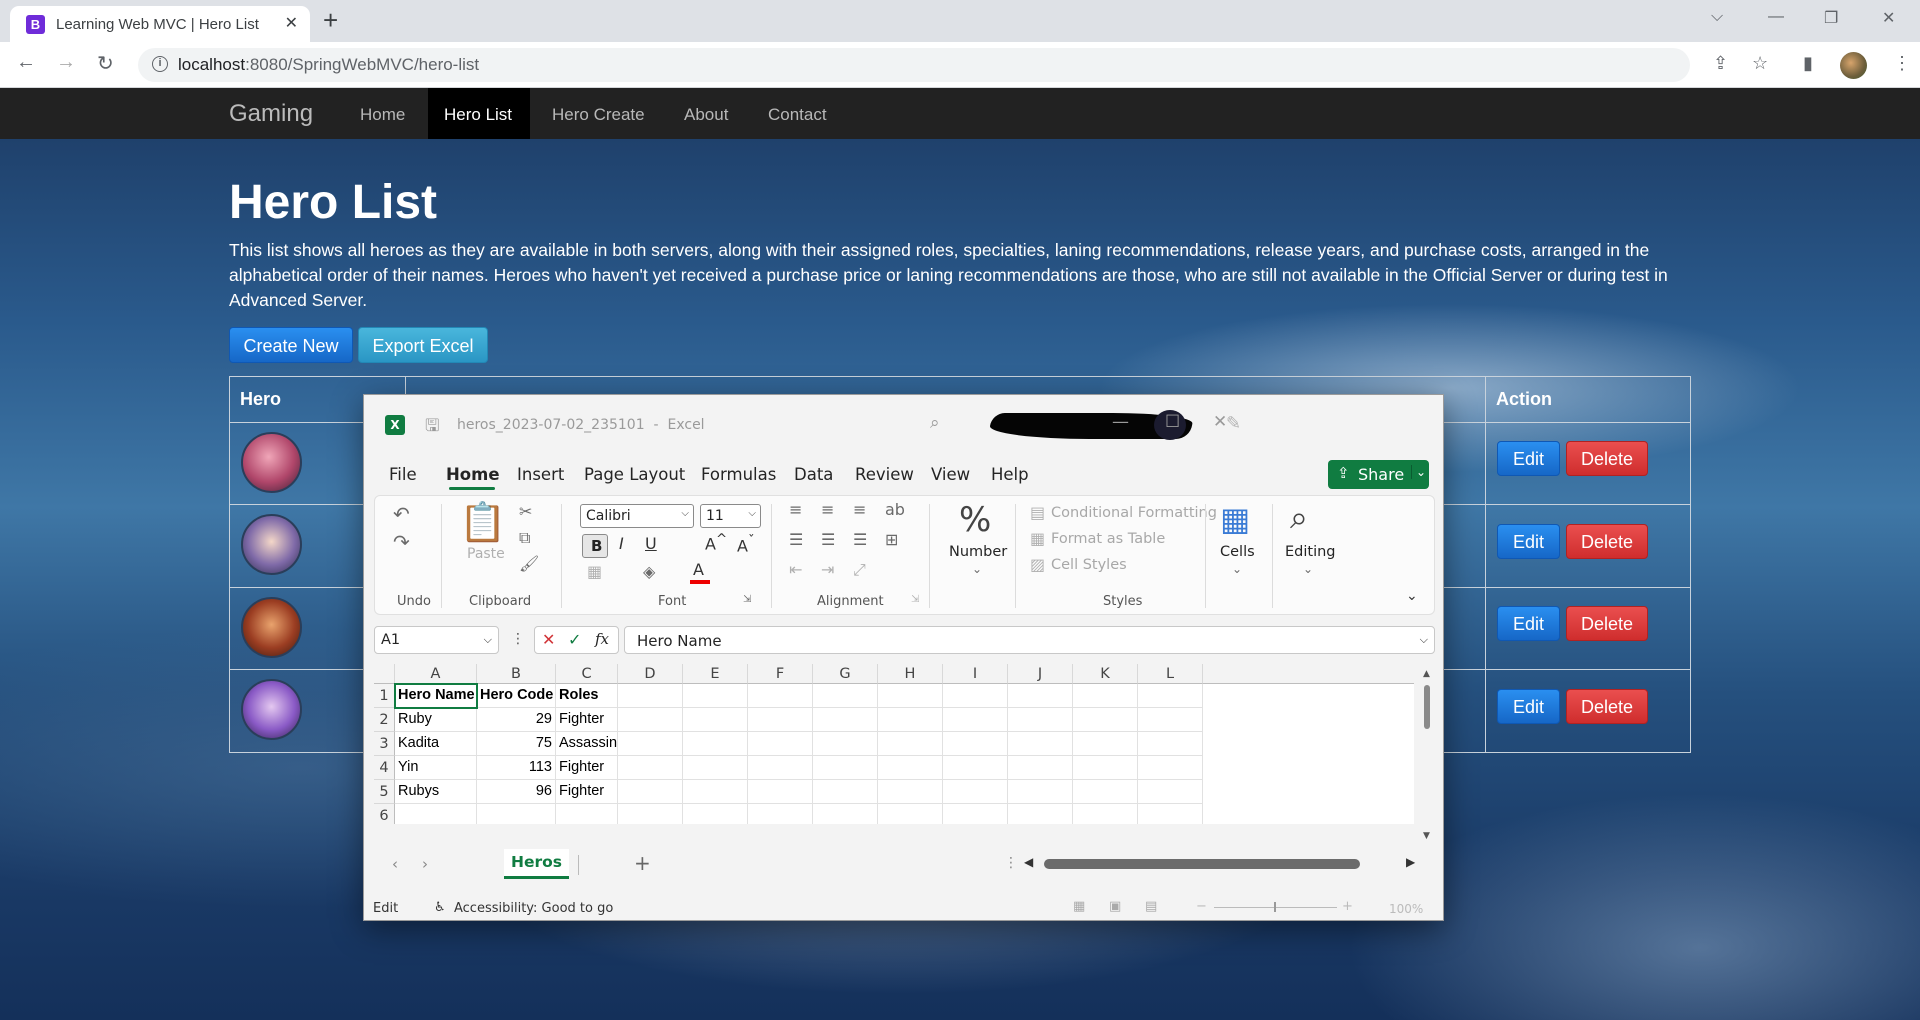 The image size is (1920, 1020). I want to click on align-right-icon: ☰, so click(860, 539).